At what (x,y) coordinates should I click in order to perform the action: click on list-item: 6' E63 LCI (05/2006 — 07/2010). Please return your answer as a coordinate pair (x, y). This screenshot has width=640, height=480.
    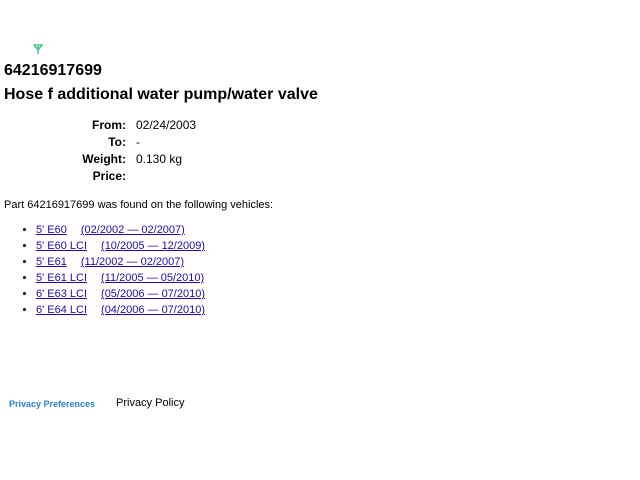
    Looking at the image, I should click on (120, 294).